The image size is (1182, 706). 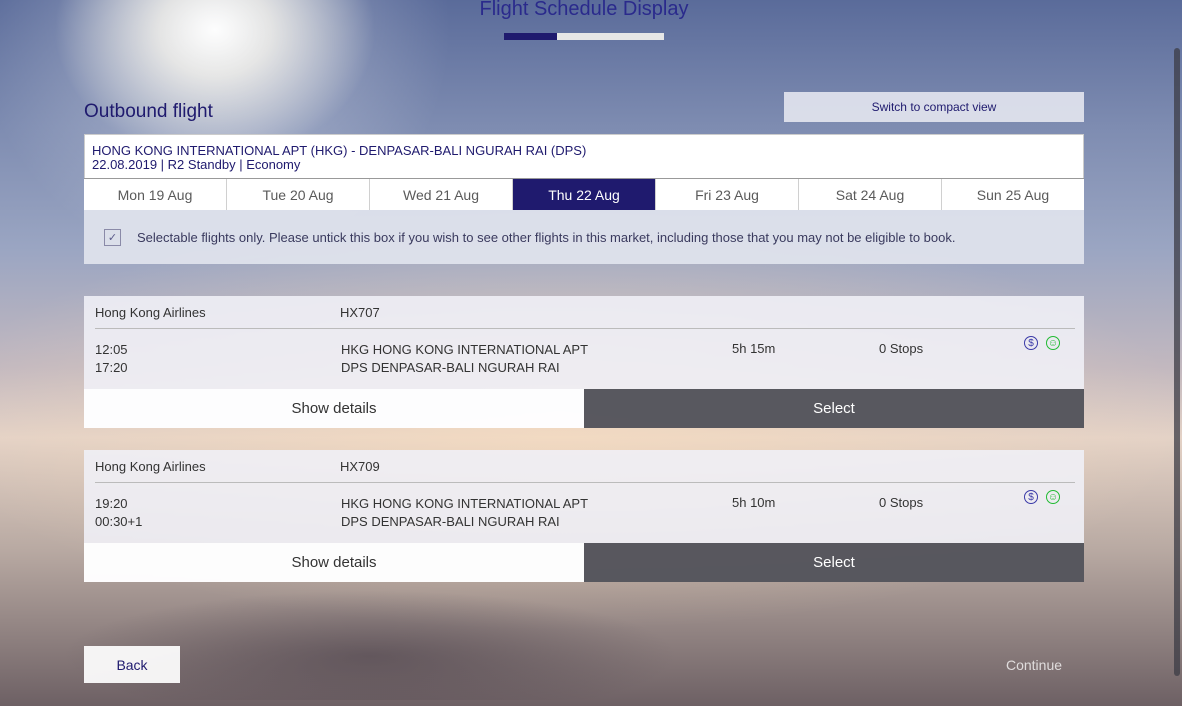 What do you see at coordinates (870, 194) in the screenshot?
I see `date-tab-sat-24: Sat 24 Aug` at bounding box center [870, 194].